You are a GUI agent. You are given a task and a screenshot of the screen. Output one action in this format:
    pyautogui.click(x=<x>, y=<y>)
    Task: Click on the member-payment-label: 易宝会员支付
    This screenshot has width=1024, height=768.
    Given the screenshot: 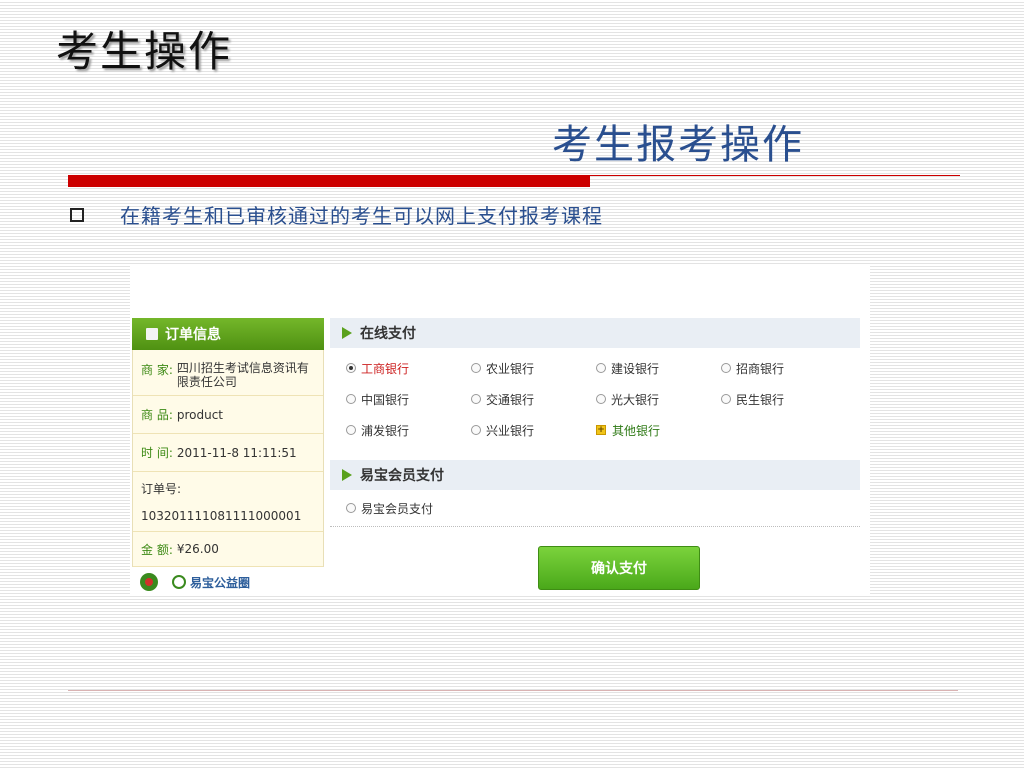 What is the action you would take?
    pyautogui.click(x=397, y=508)
    